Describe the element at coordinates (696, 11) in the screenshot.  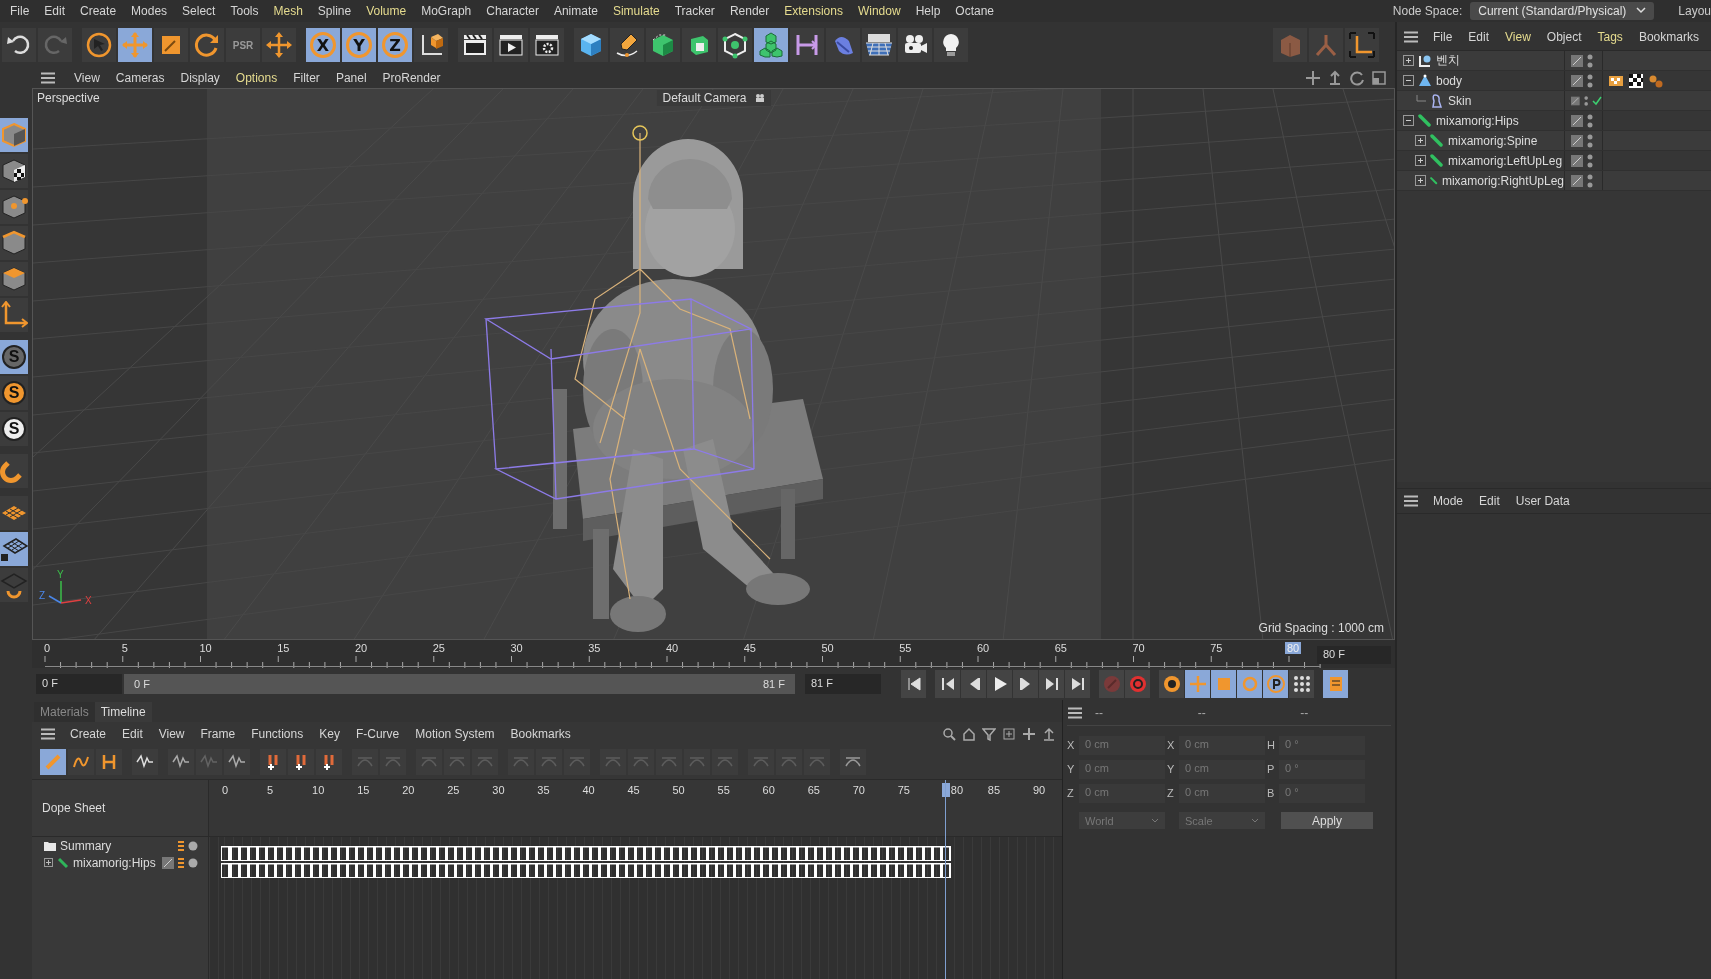
I see `menu-item: Tracker` at that location.